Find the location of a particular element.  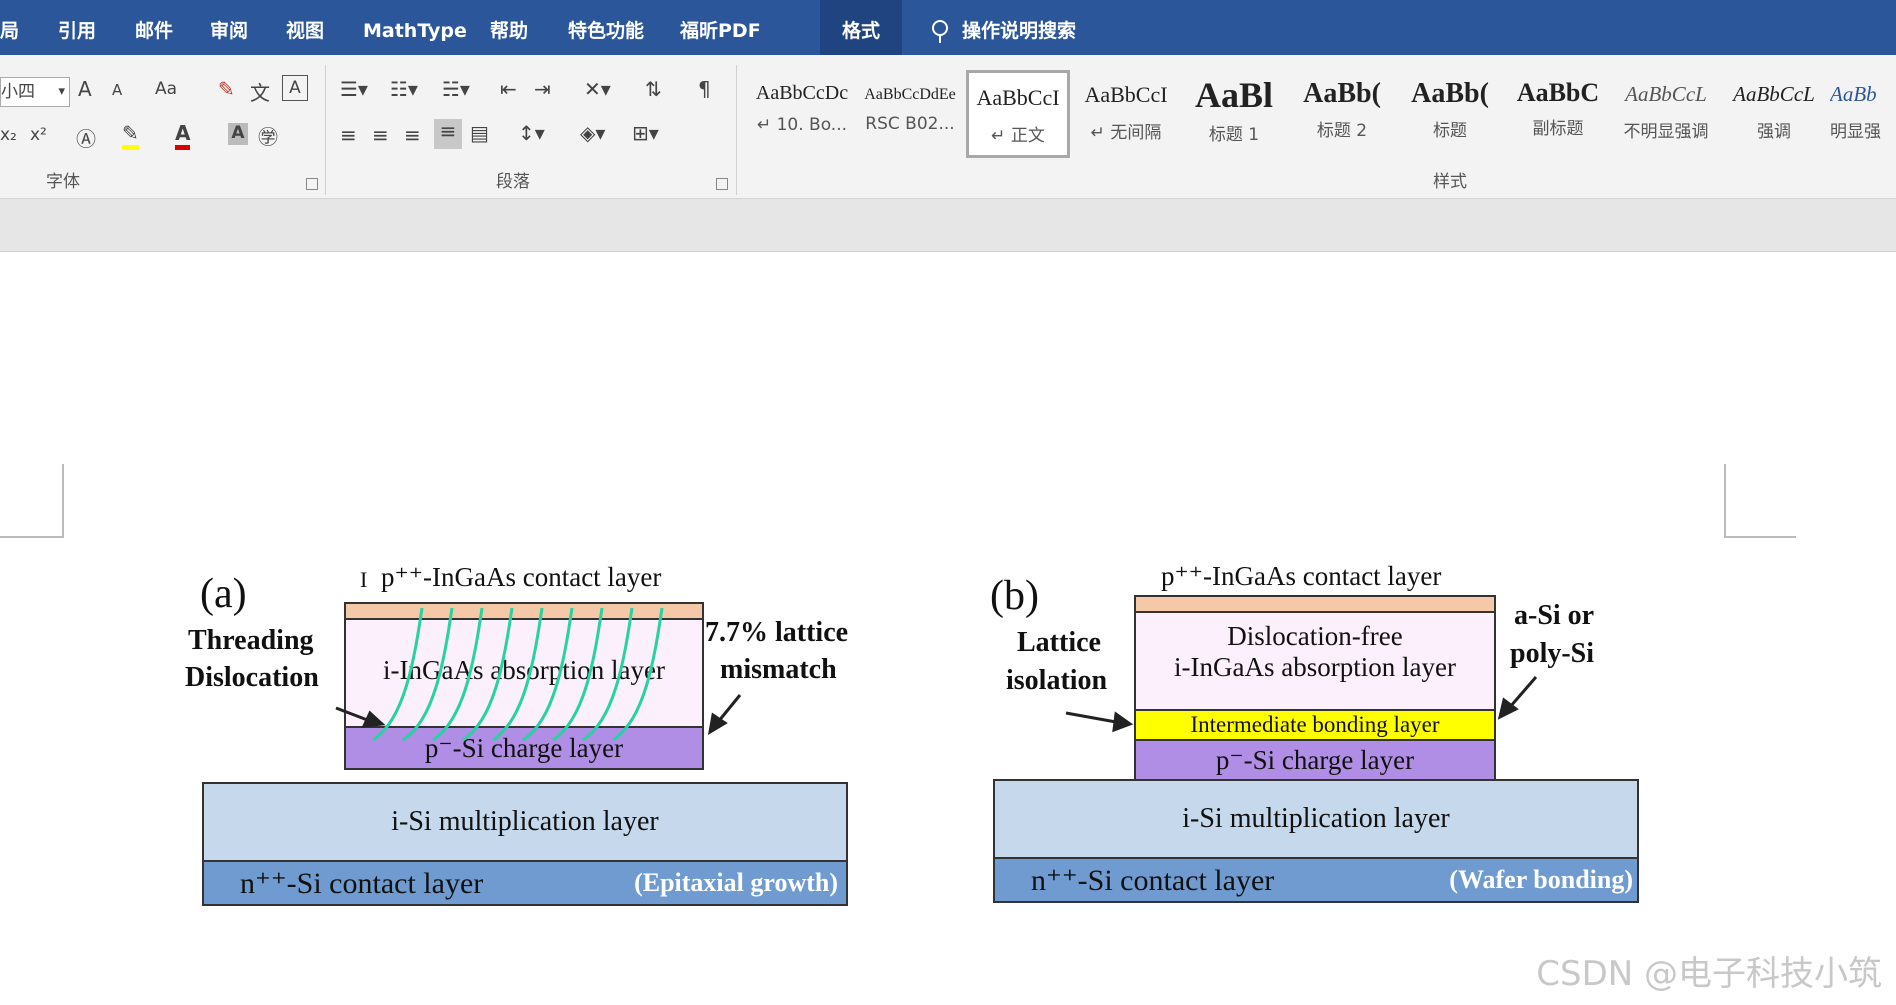

b-bonding-layer: Intermediate bonding layer is located at coordinates (1315, 725).